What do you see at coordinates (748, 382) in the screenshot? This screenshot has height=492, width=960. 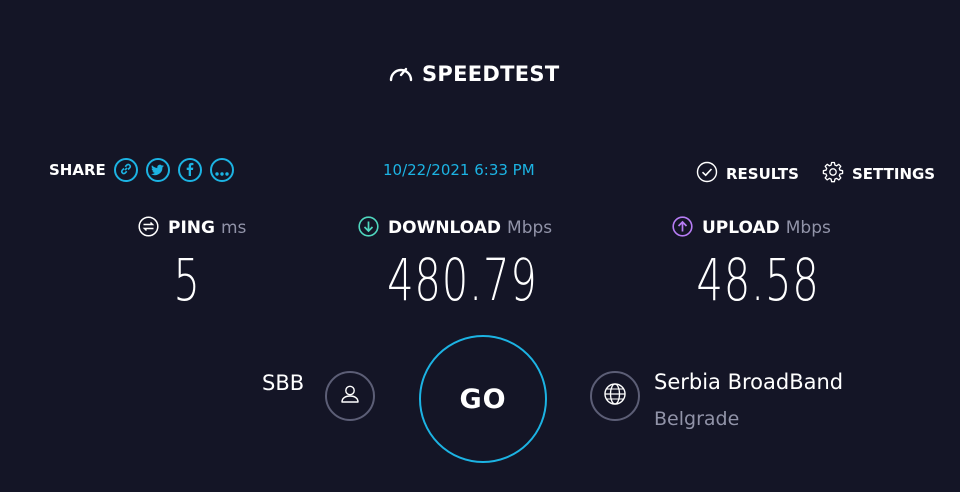 I see `server-name: Serbia BroadBand` at bounding box center [748, 382].